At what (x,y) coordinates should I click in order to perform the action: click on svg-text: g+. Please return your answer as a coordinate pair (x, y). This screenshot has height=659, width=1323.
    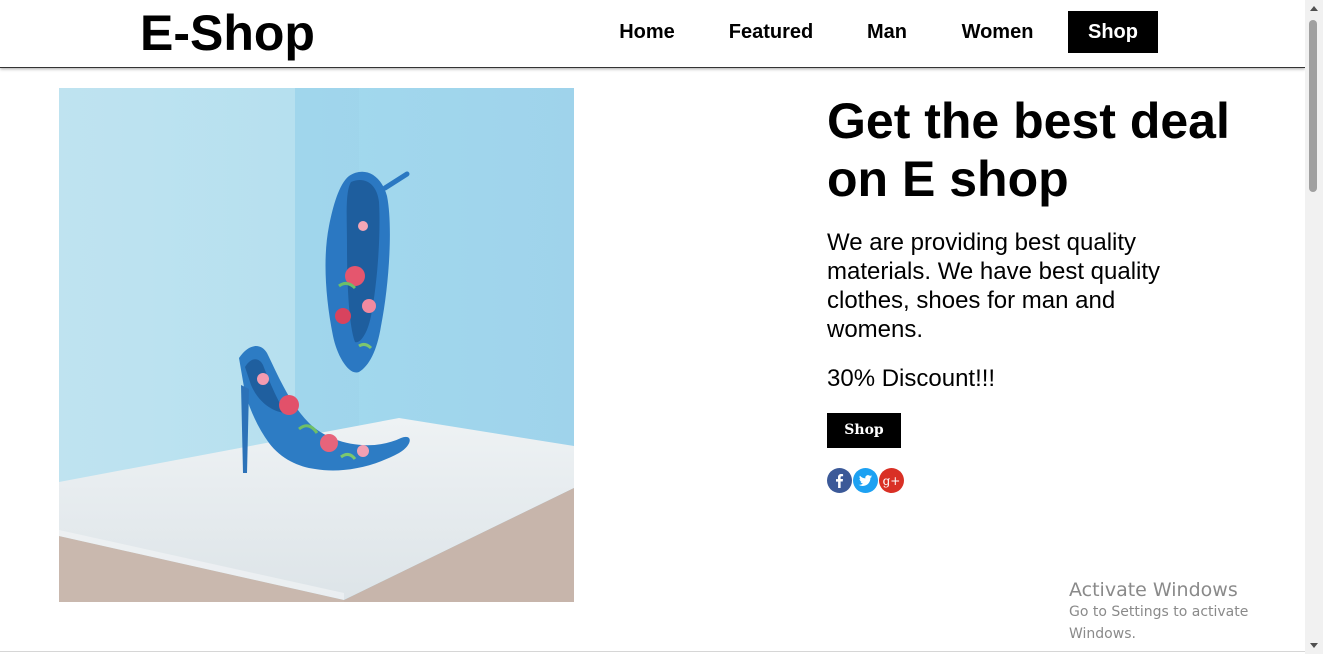
    Looking at the image, I should click on (892, 481).